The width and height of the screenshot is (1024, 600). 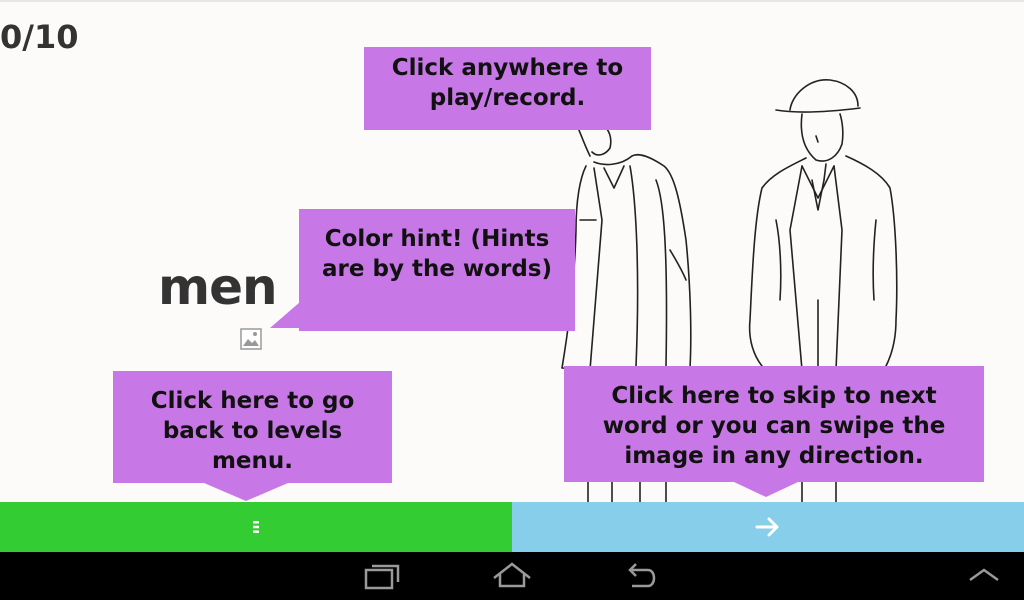 What do you see at coordinates (251, 339) in the screenshot?
I see `image-icon` at bounding box center [251, 339].